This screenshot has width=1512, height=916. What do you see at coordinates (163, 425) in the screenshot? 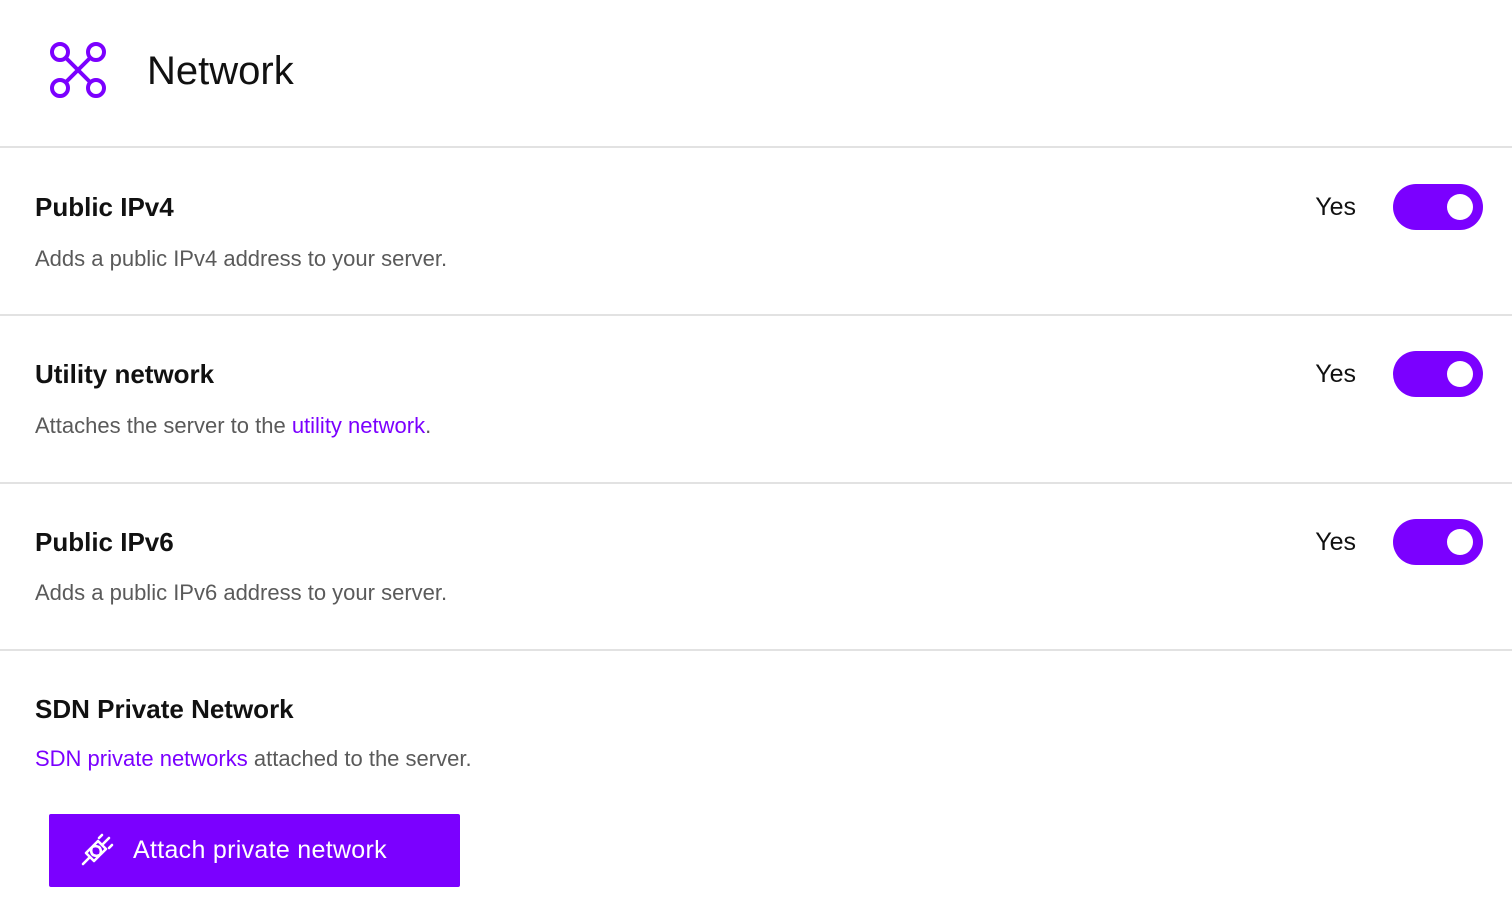
I see `description-text: Attaches the server to the` at bounding box center [163, 425].